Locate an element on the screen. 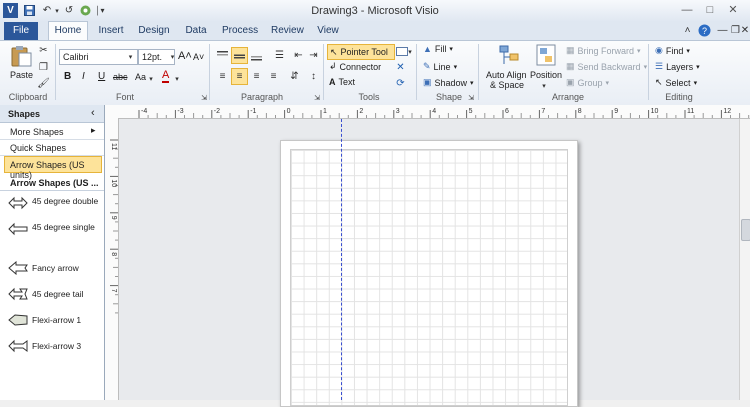 The width and height of the screenshot is (750, 407). shape-dialog-launcher-icon: ⇲ is located at coordinates (471, 97).